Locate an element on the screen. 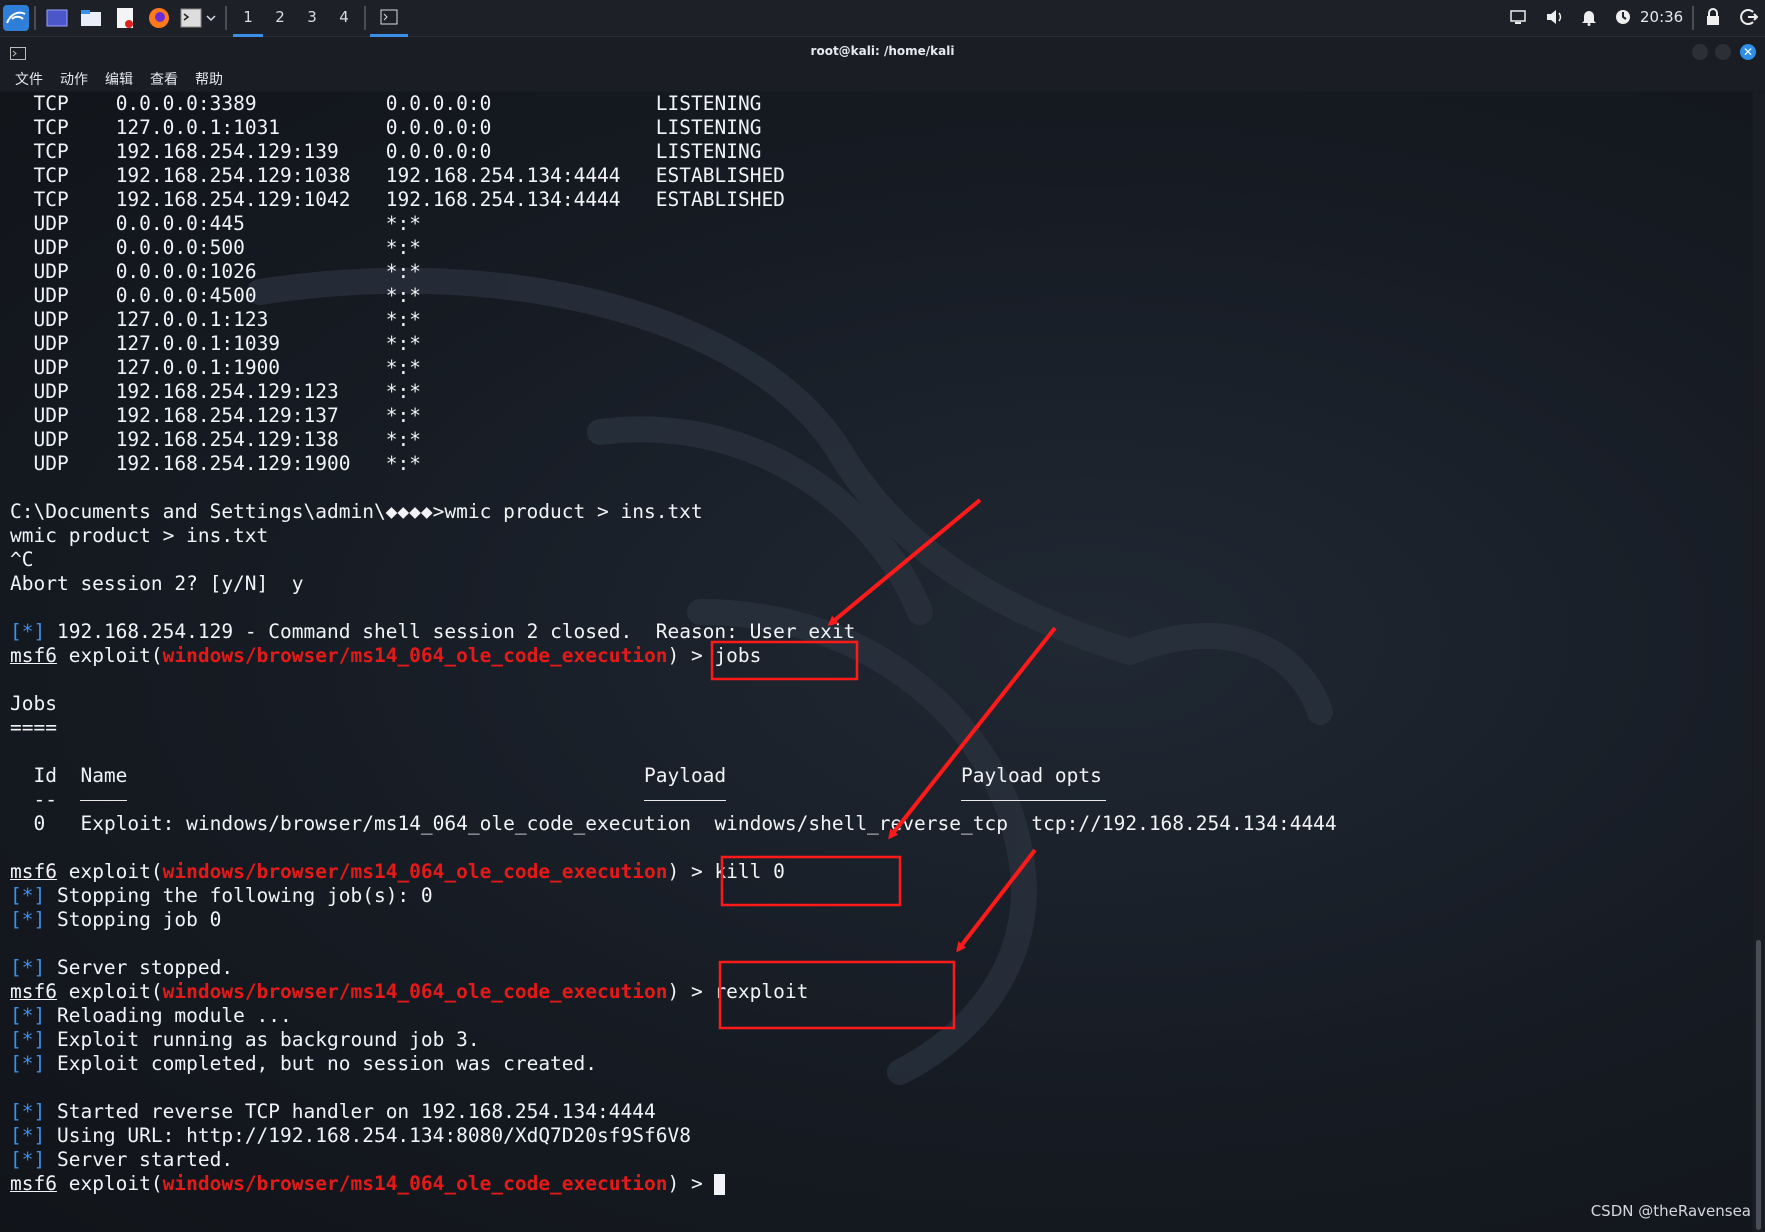 The height and width of the screenshot is (1232, 1765). menu-help: 帮助 is located at coordinates (209, 79).